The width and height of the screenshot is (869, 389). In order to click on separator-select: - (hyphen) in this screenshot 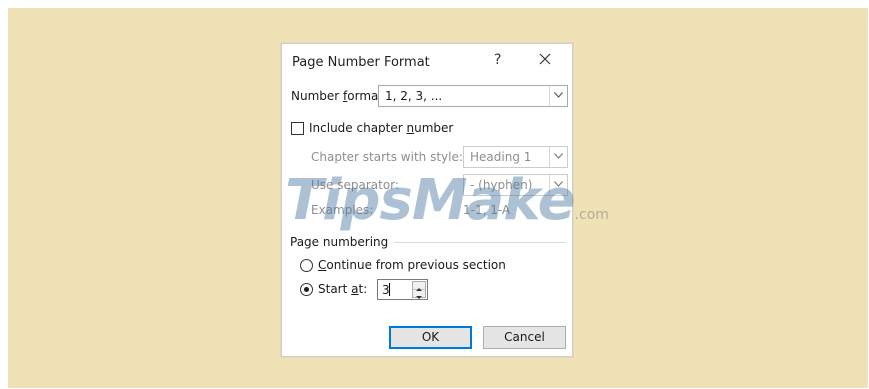, I will do `click(515, 185)`.